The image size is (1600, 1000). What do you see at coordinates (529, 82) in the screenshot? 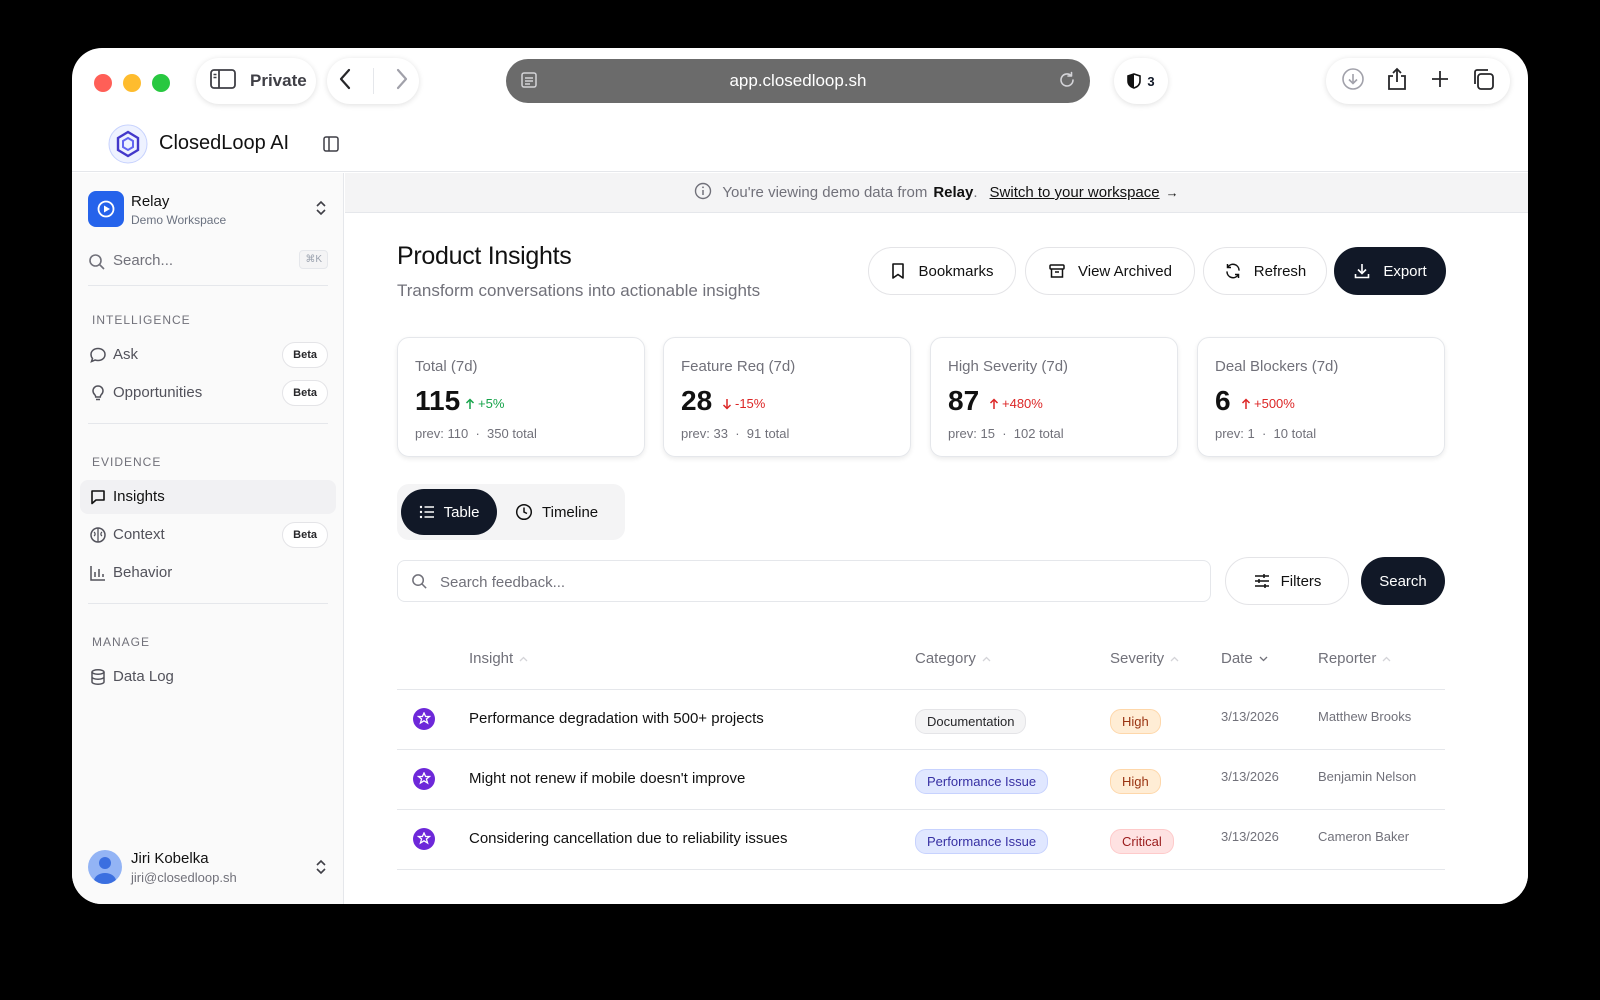
I see `reader-mode-icon` at bounding box center [529, 82].